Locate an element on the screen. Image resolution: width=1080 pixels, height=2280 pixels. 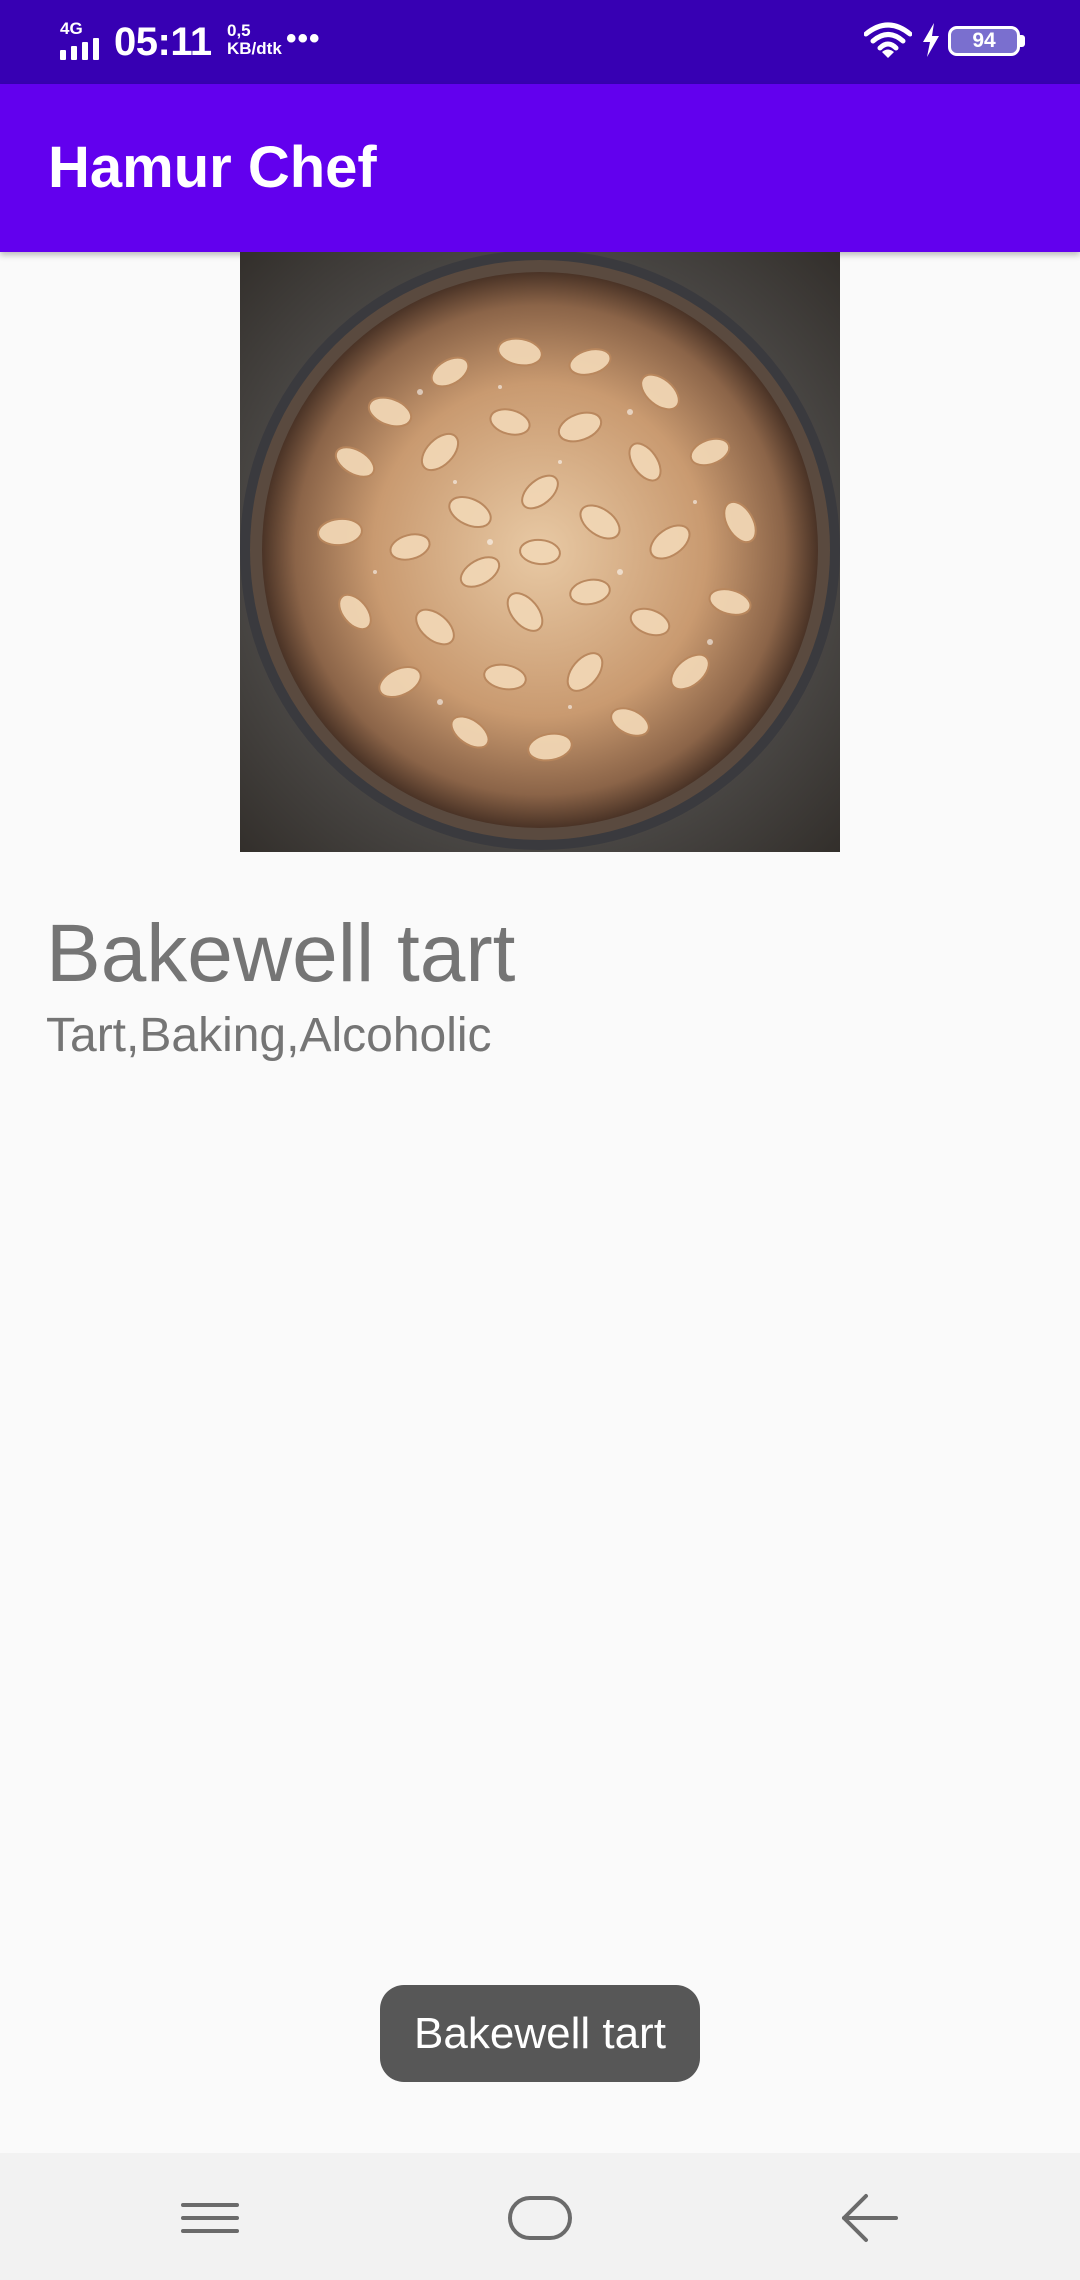
status-bar: 4G 05:11 0,5 KB/dtk ••• 94 is located at coordinates (540, 42).